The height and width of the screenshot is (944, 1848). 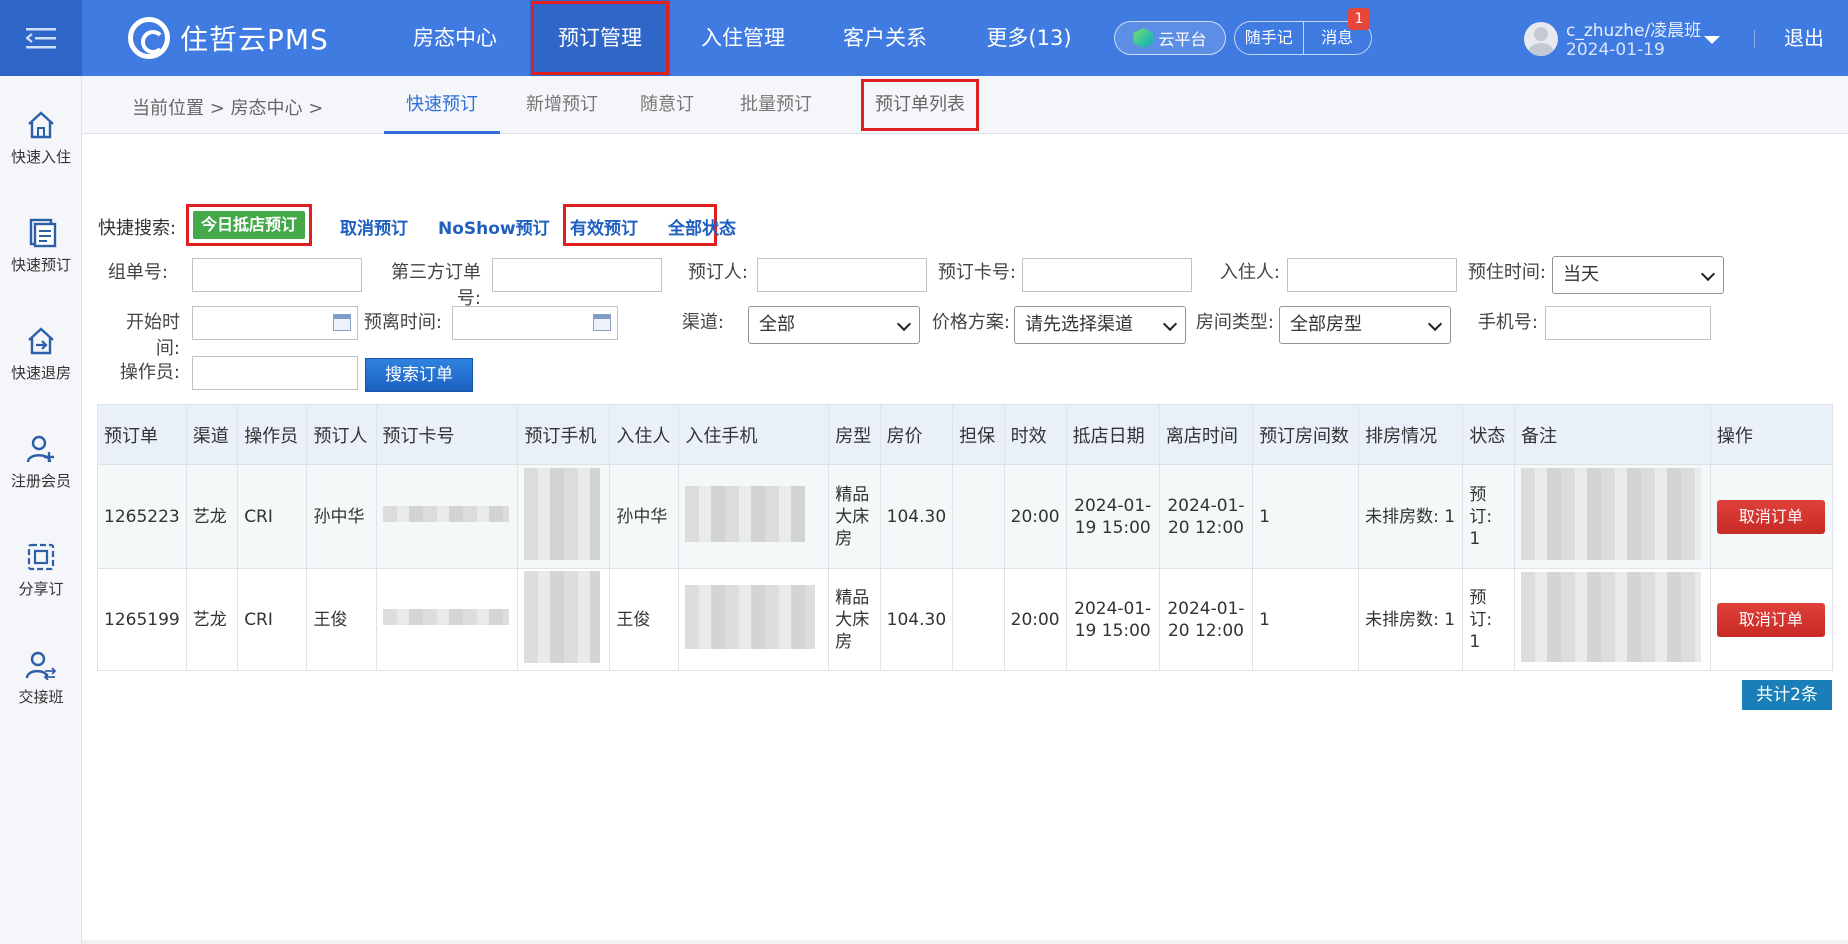 What do you see at coordinates (1107, 275) in the screenshot?
I see `card-no-input` at bounding box center [1107, 275].